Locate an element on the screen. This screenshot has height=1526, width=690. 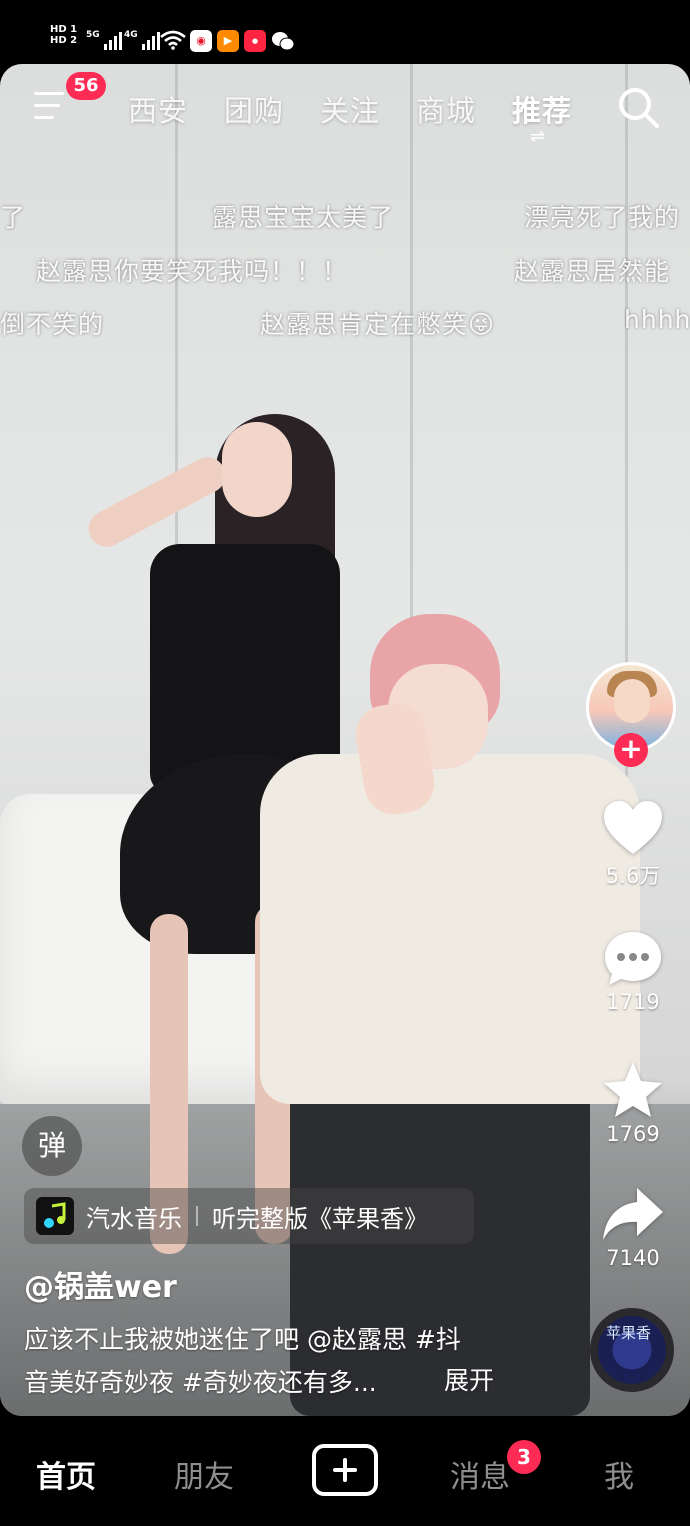
hd2-label: HD 2 is located at coordinates (64, 40).